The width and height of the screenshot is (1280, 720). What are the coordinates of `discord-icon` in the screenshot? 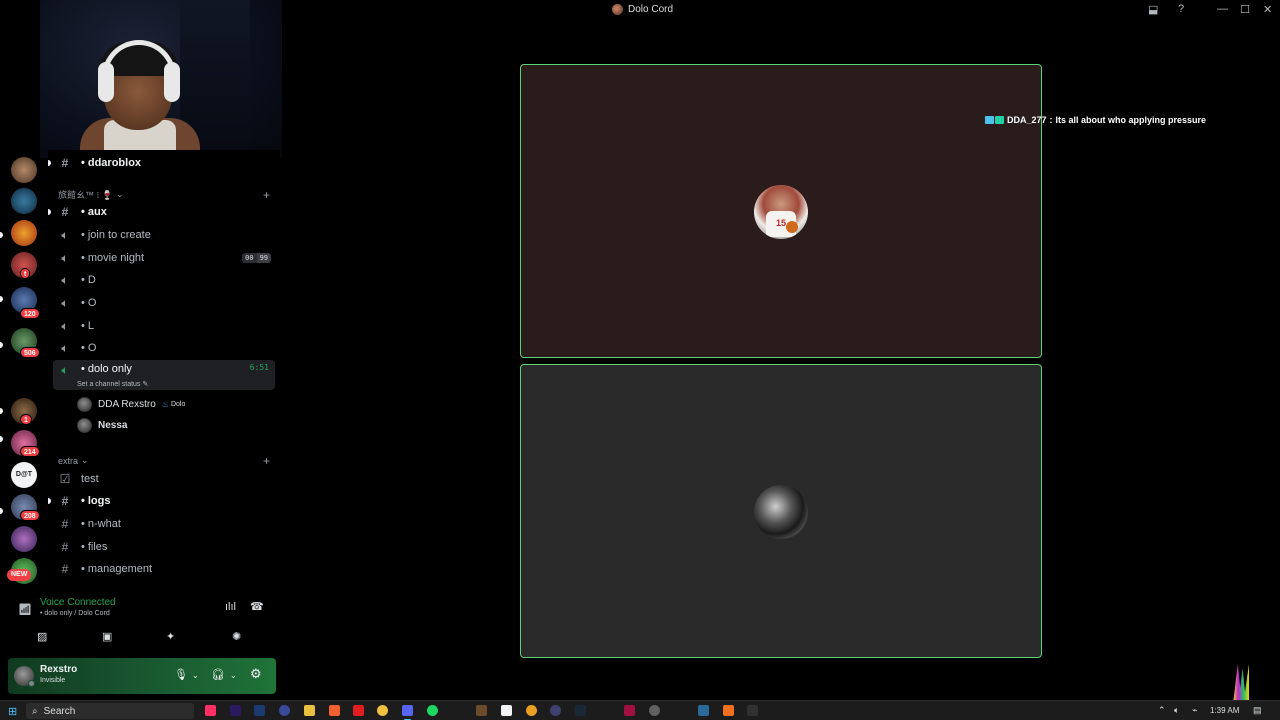 It's located at (407, 712).